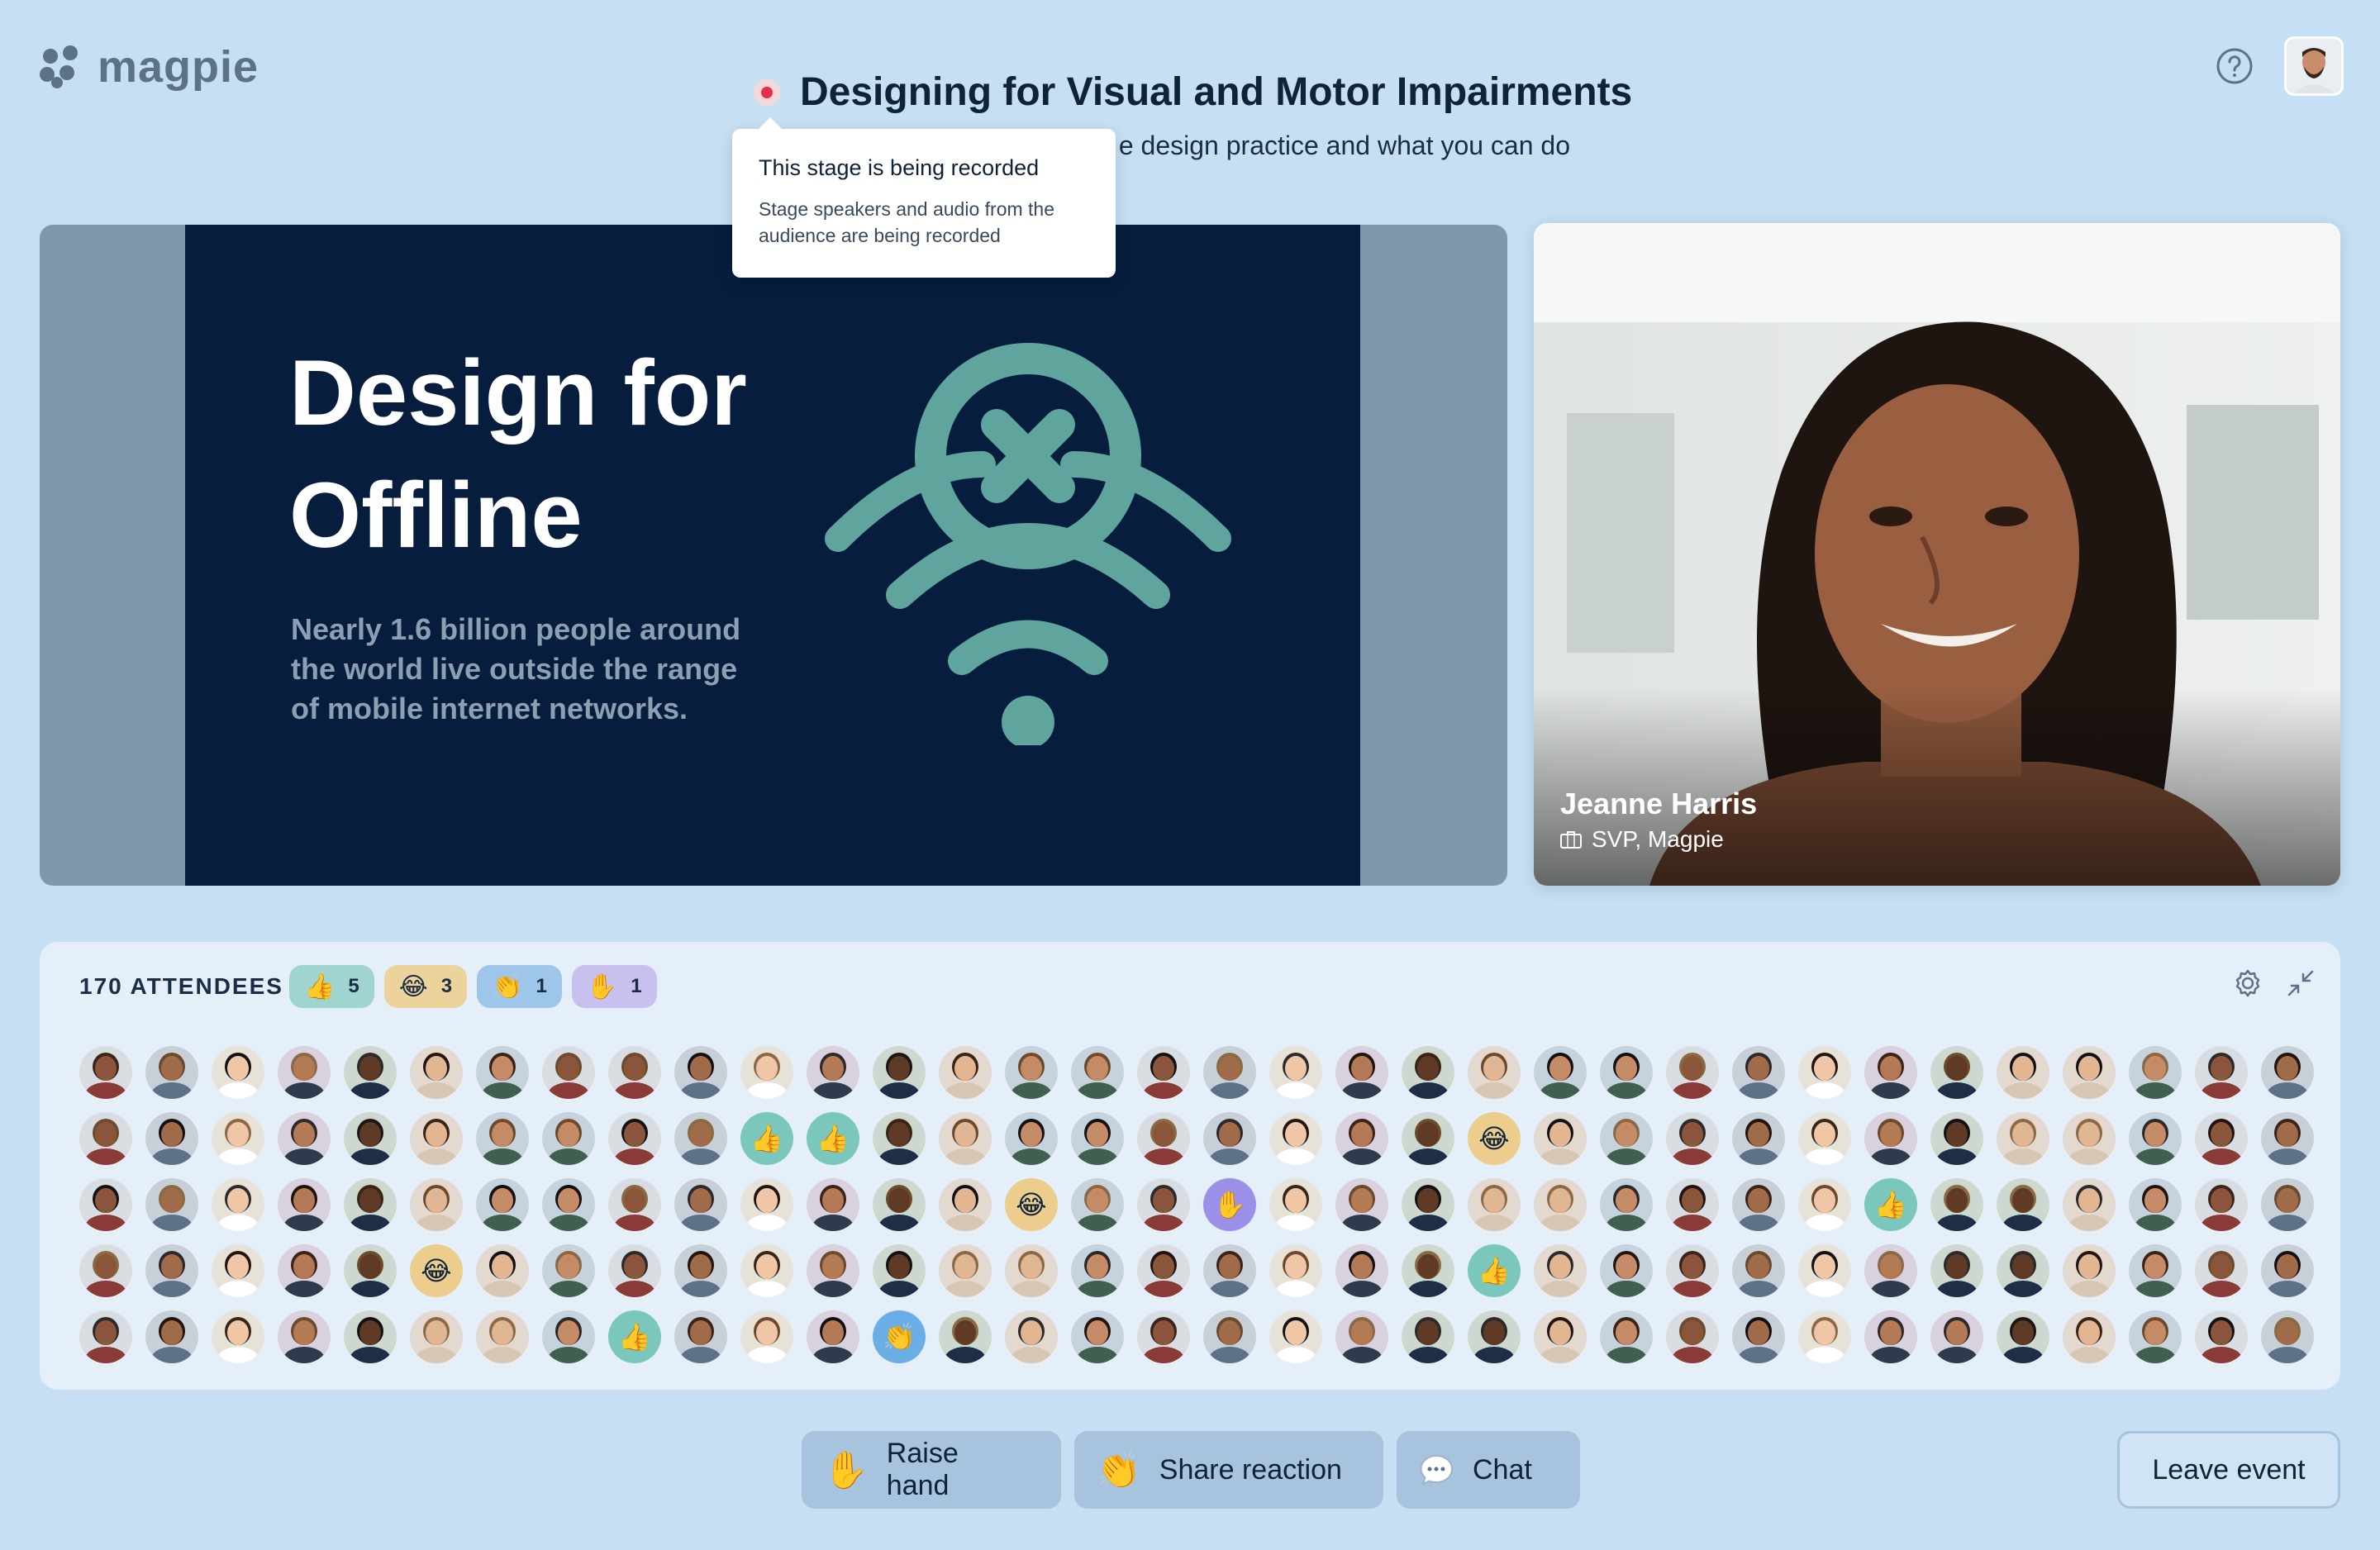  Describe the element at coordinates (2247, 983) in the screenshot. I see `gear-icon` at that location.